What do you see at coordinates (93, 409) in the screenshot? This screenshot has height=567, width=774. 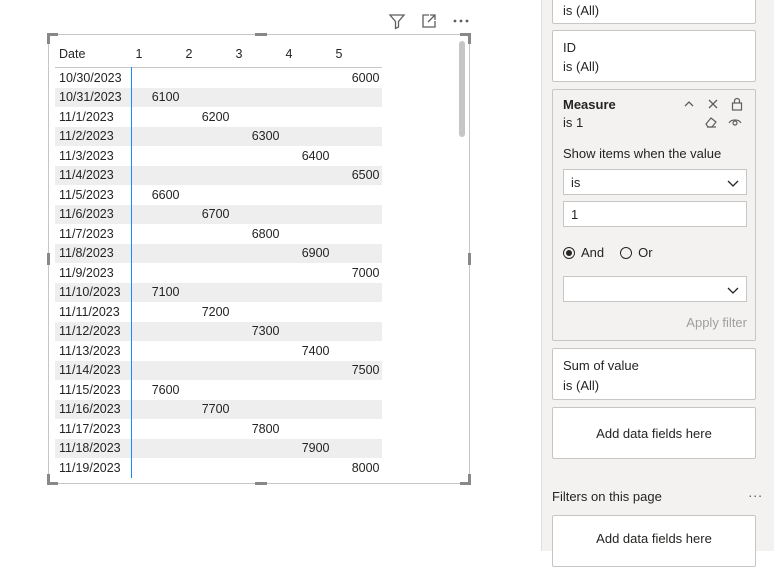 I see `row-header-date: 11/16/2023` at bounding box center [93, 409].